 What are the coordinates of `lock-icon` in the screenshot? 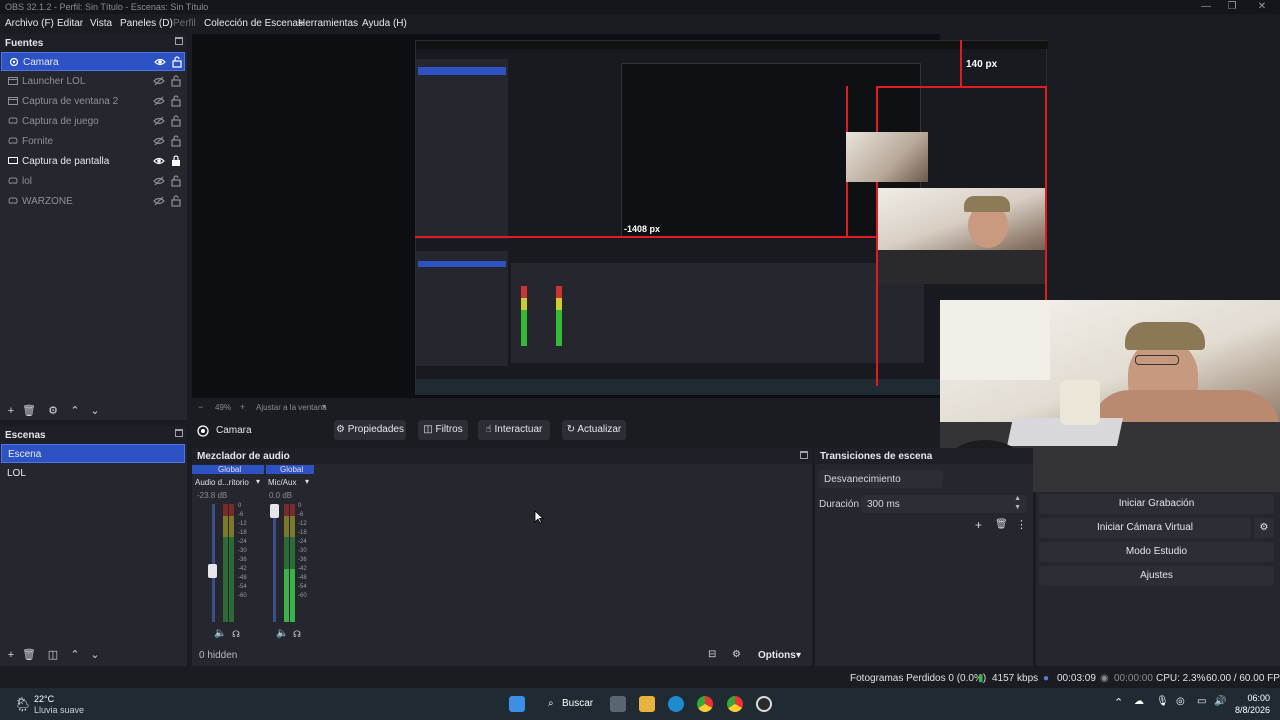 It's located at (176, 161).